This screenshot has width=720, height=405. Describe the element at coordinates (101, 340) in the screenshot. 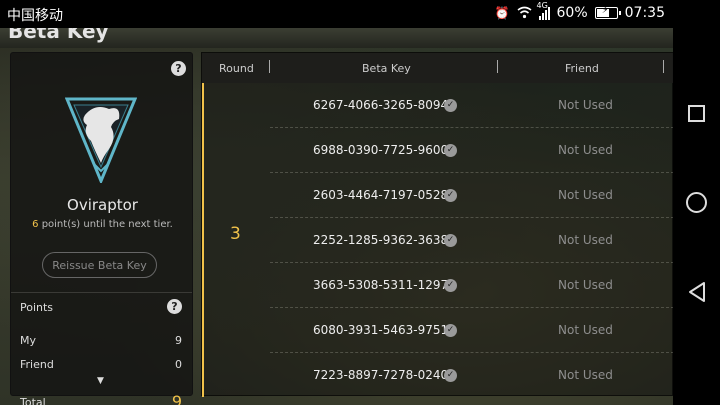

I see `points-my-row: My 9` at that location.